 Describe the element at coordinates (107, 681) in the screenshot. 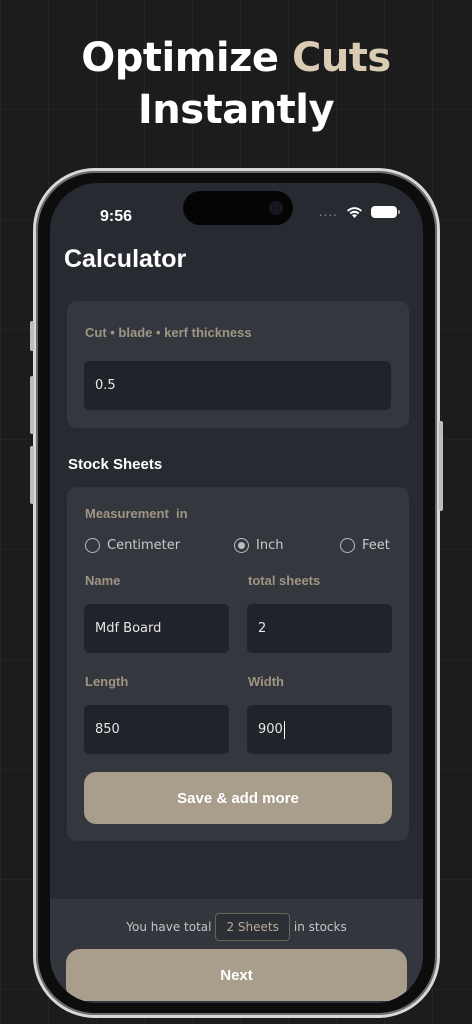

I see `length-label: Length` at that location.